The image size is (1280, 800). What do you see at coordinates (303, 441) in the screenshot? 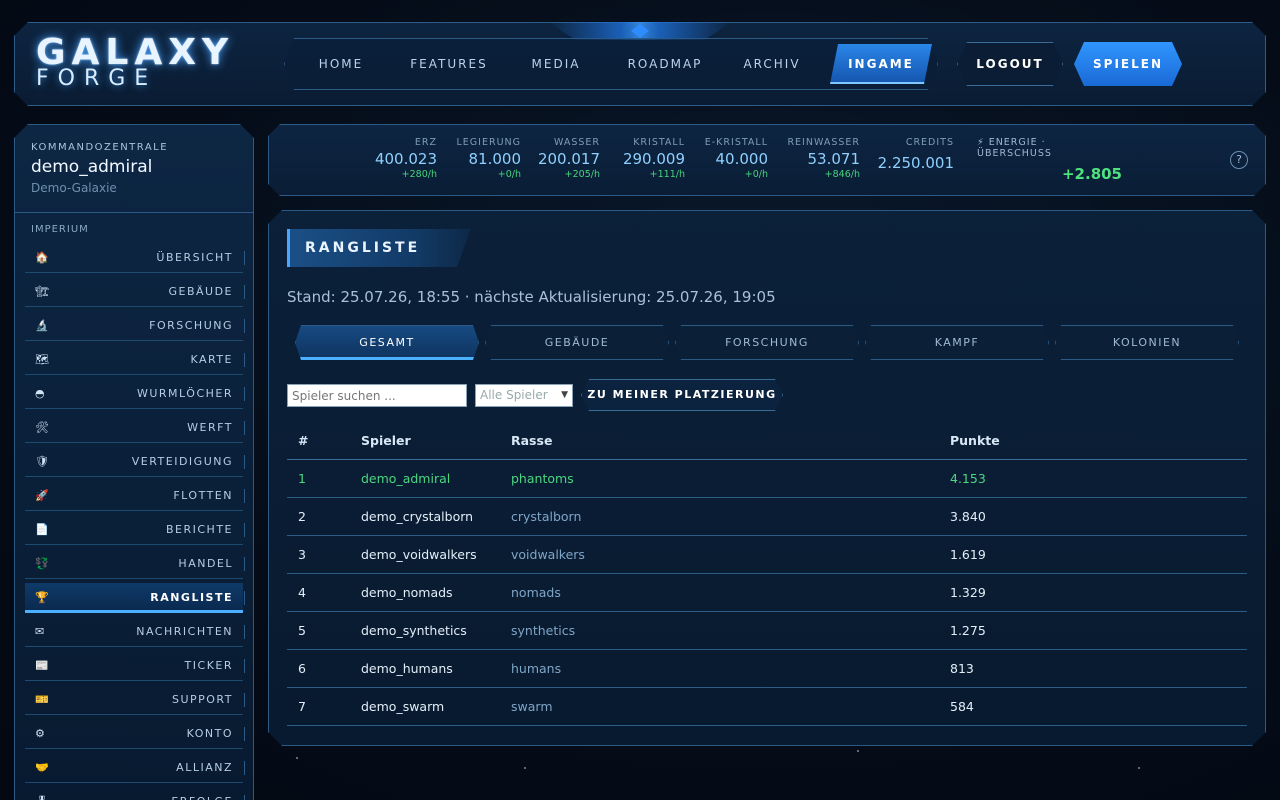
I see `col-rank: #` at bounding box center [303, 441].